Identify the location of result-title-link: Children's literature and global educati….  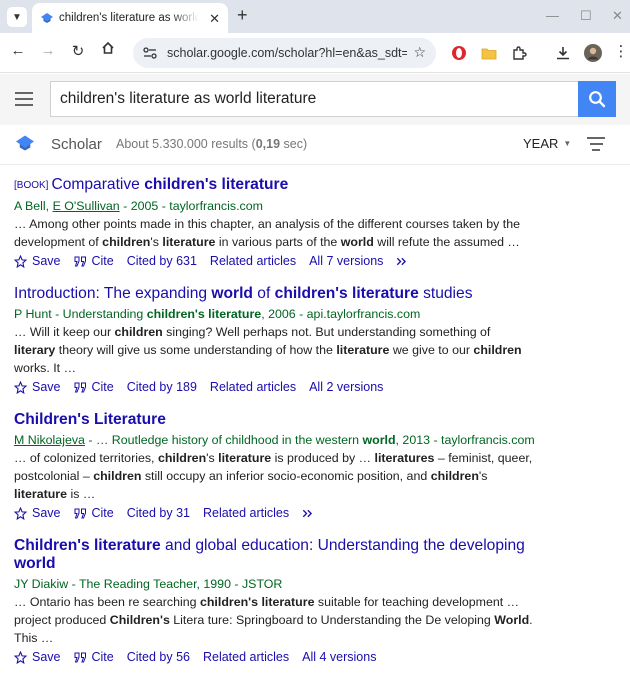
(274, 555).